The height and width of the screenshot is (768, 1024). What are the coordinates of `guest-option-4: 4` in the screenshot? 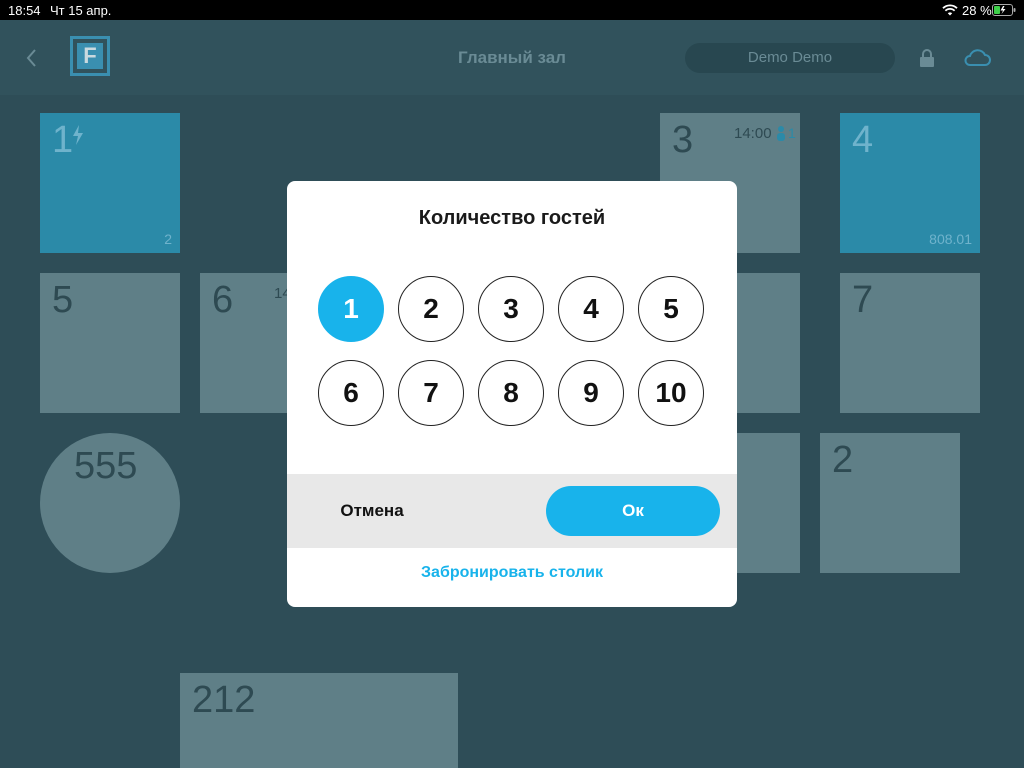 It's located at (591, 309).